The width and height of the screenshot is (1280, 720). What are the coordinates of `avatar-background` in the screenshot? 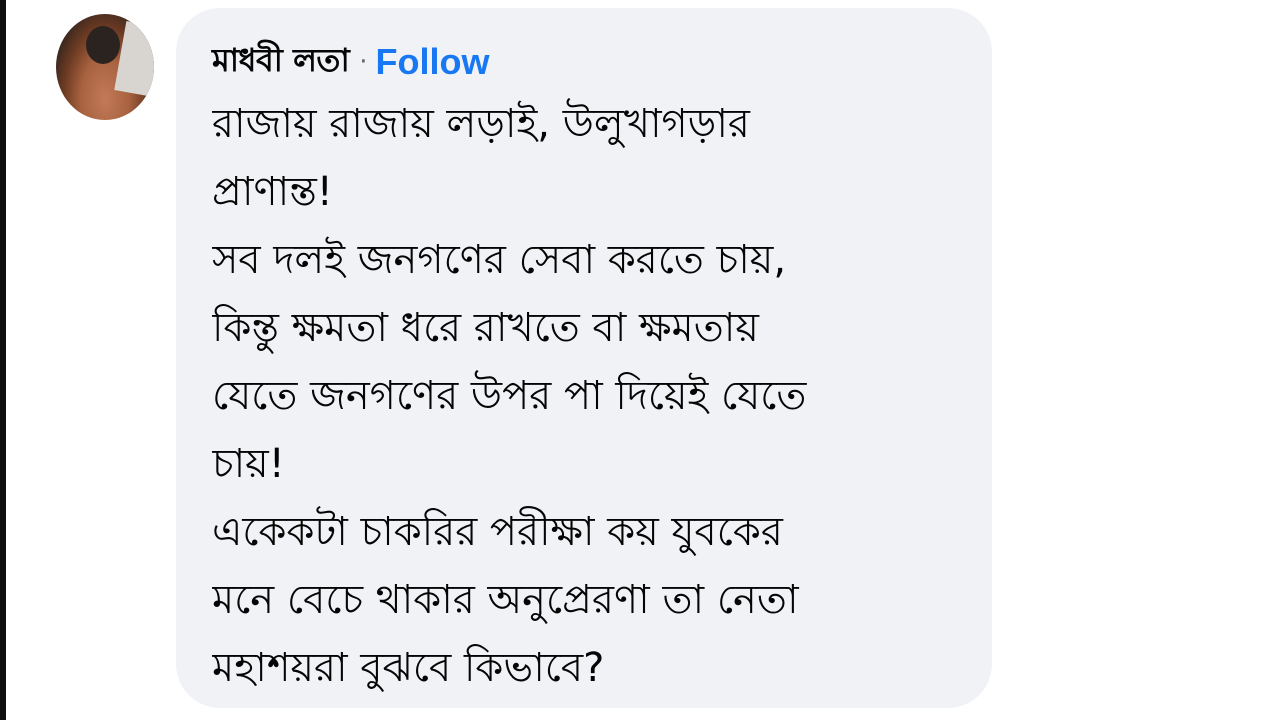 It's located at (134, 59).